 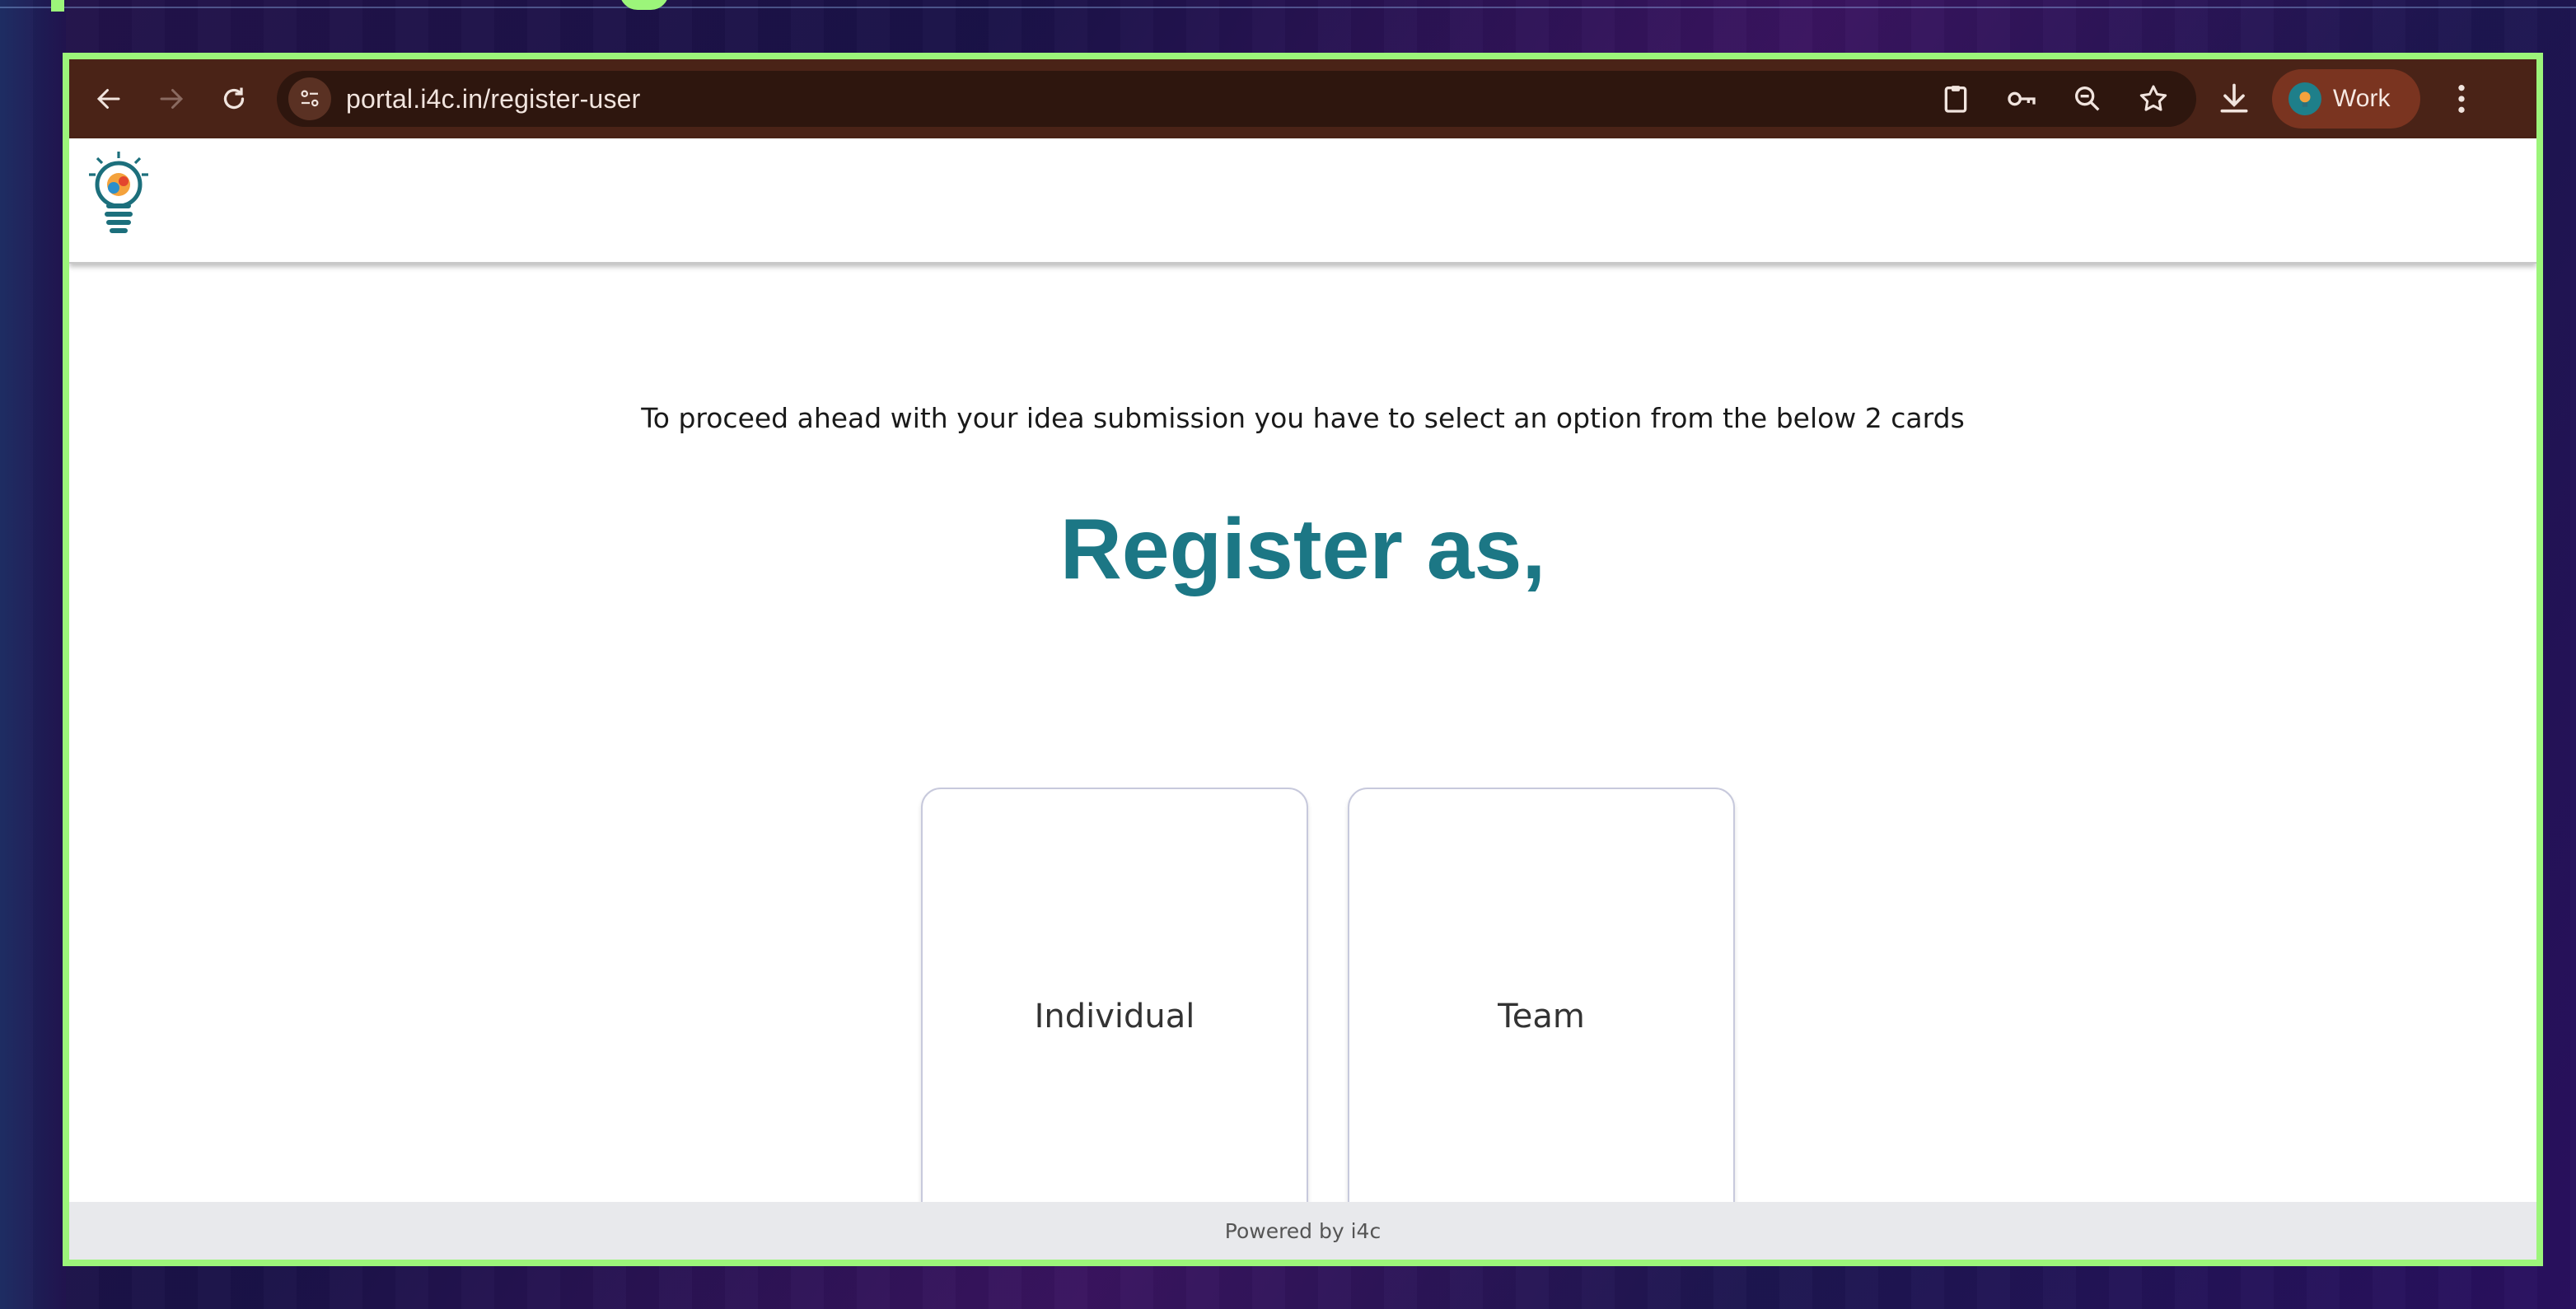 What do you see at coordinates (1288, 7) in the screenshot?
I see `background-line` at bounding box center [1288, 7].